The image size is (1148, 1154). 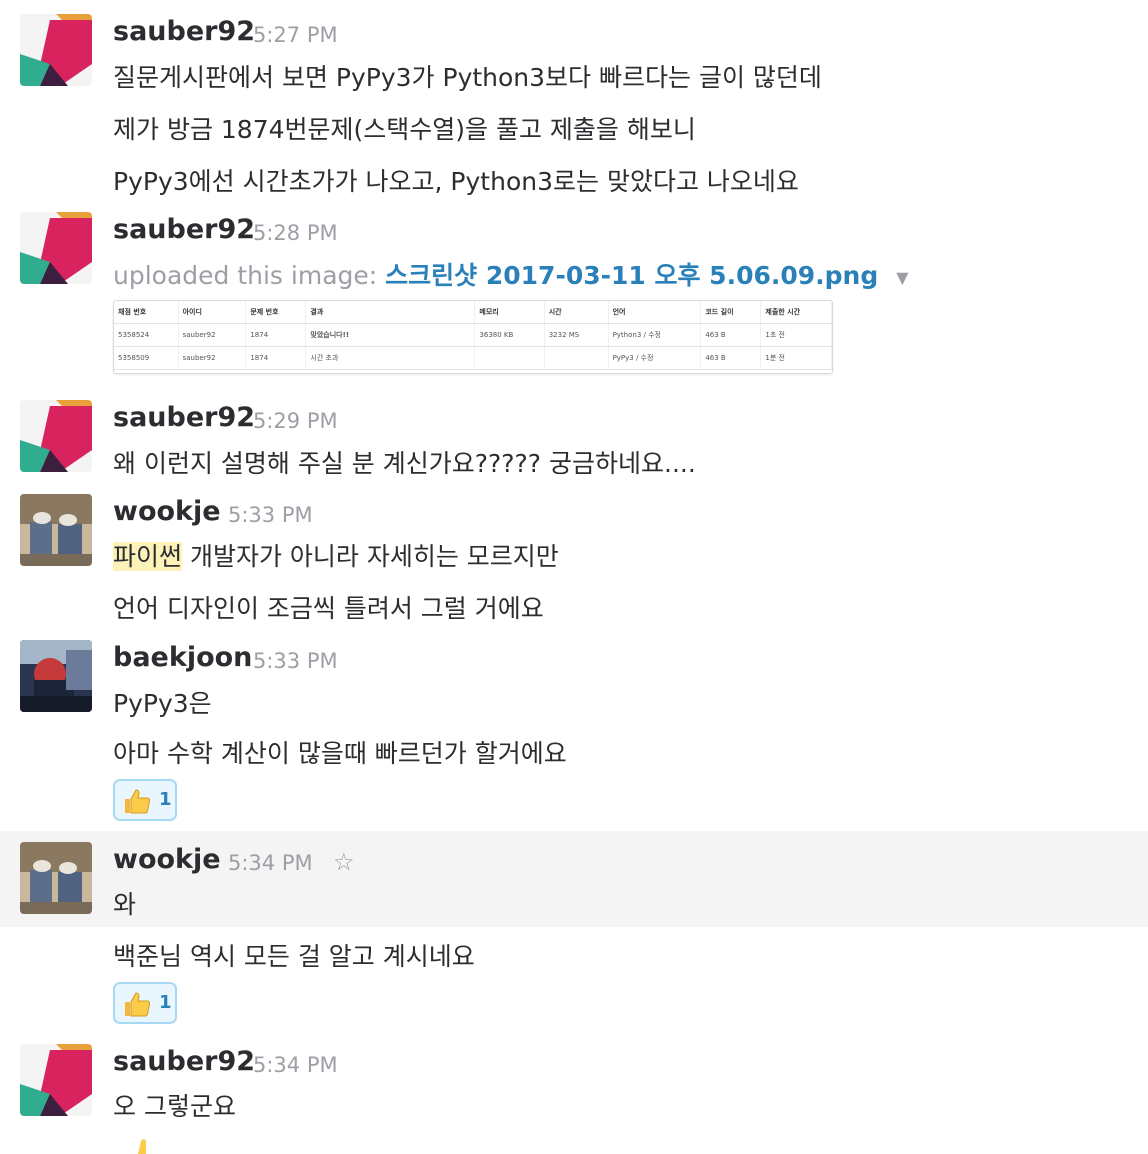 What do you see at coordinates (142, 1146) in the screenshot?
I see `thumbs-up-icon-partial` at bounding box center [142, 1146].